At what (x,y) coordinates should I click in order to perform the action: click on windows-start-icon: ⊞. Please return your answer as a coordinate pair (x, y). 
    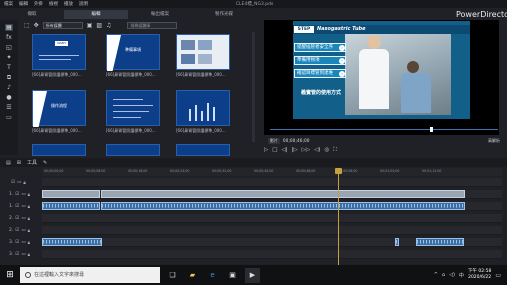
    Looking at the image, I should click on (10, 275).